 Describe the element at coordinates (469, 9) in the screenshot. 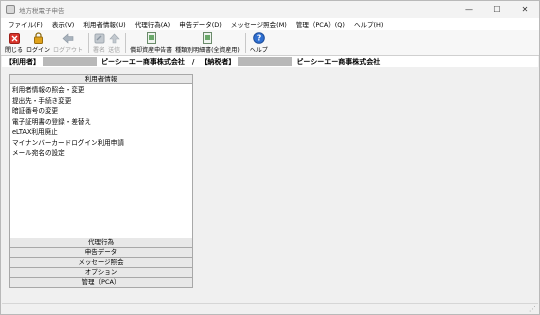

I see `minimize-button: —` at that location.